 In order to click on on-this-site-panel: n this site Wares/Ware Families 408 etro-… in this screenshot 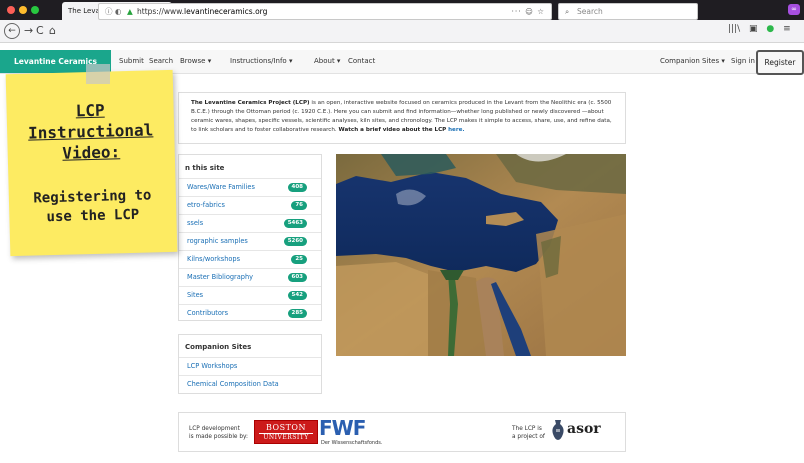, I will do `click(250, 237)`.